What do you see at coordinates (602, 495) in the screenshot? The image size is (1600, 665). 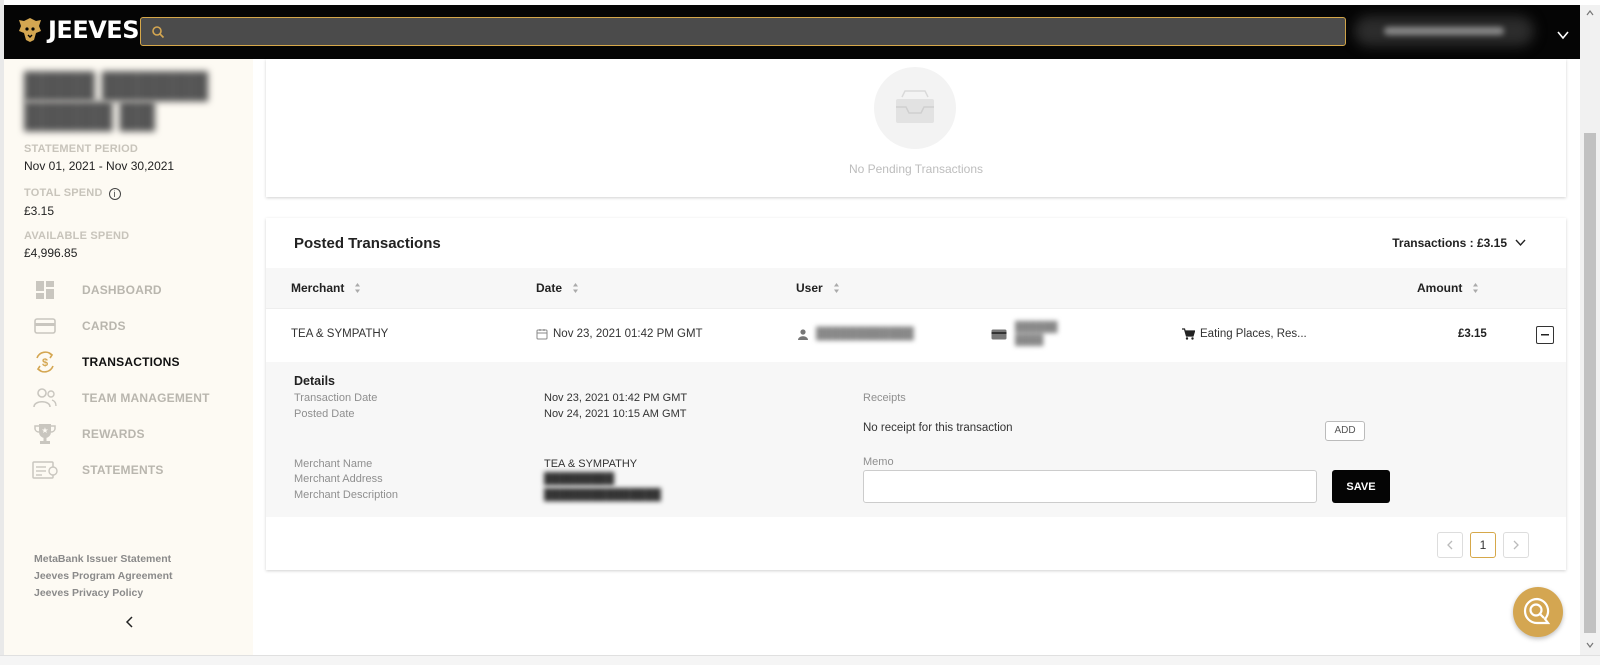 I see `merchant-description-redacted: ███████████████` at bounding box center [602, 495].